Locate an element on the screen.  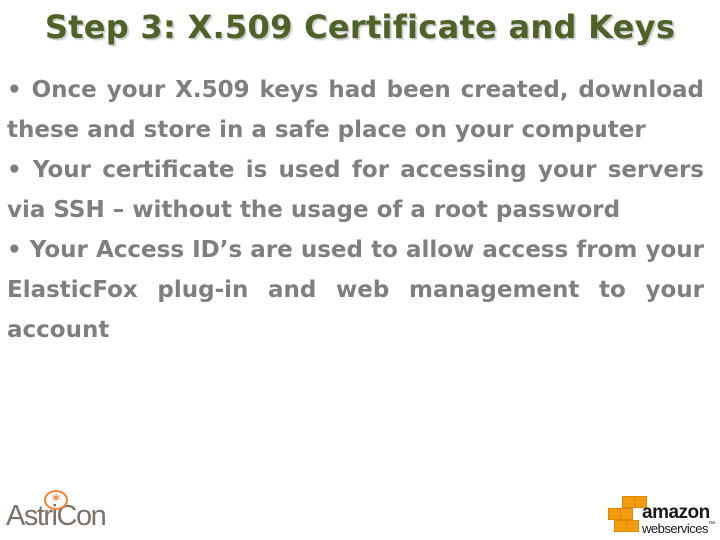
asterisk-icon: * is located at coordinates (56, 500).